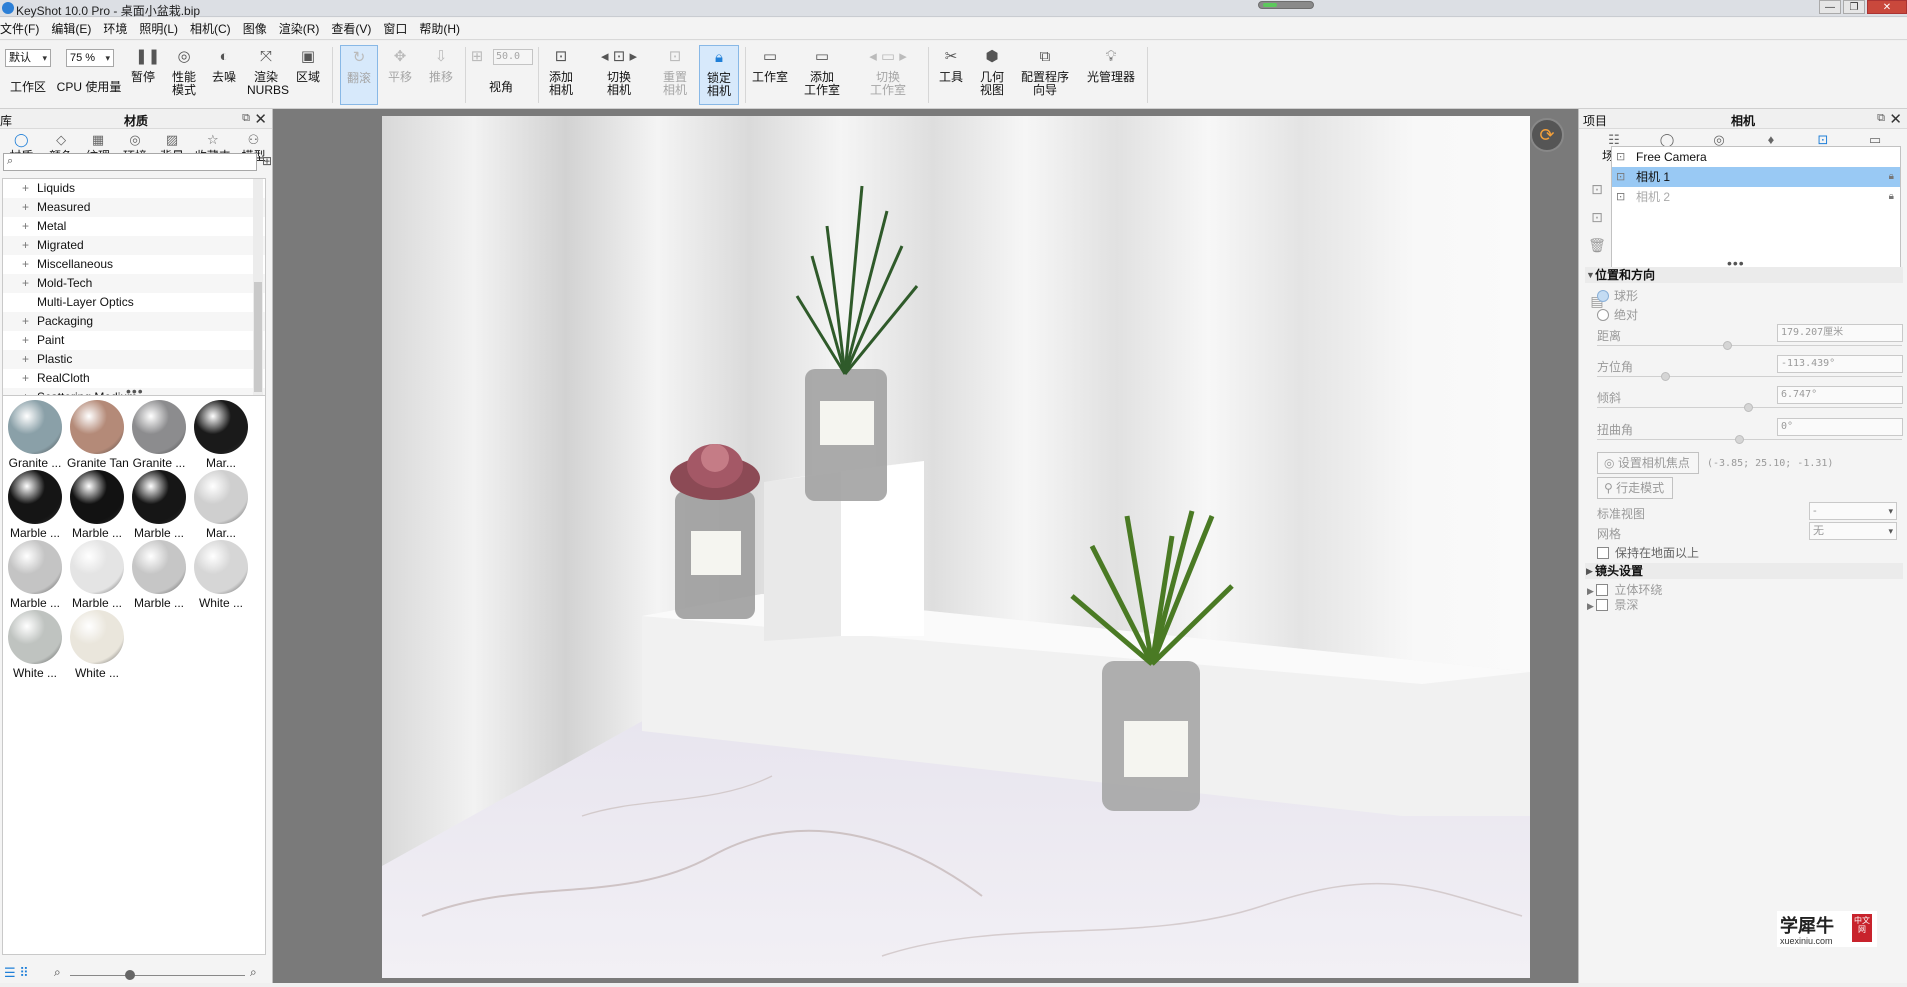  What do you see at coordinates (302, 28) in the screenshot?
I see `menu-render: 渲染(R)` at bounding box center [302, 28].